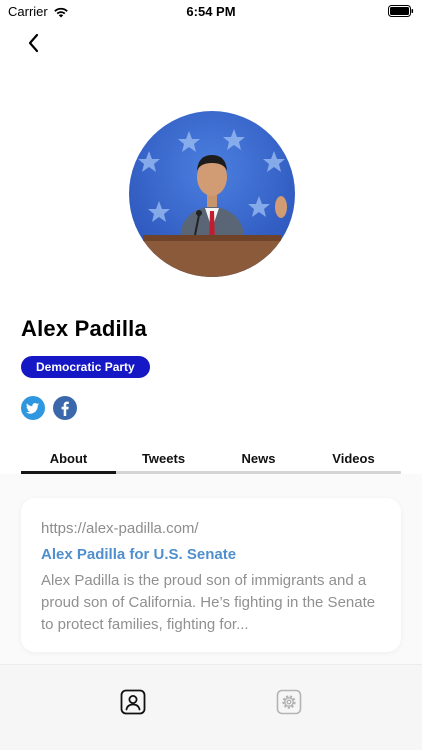 This screenshot has height=750, width=422. I want to click on chevron-left-icon, so click(33, 43).